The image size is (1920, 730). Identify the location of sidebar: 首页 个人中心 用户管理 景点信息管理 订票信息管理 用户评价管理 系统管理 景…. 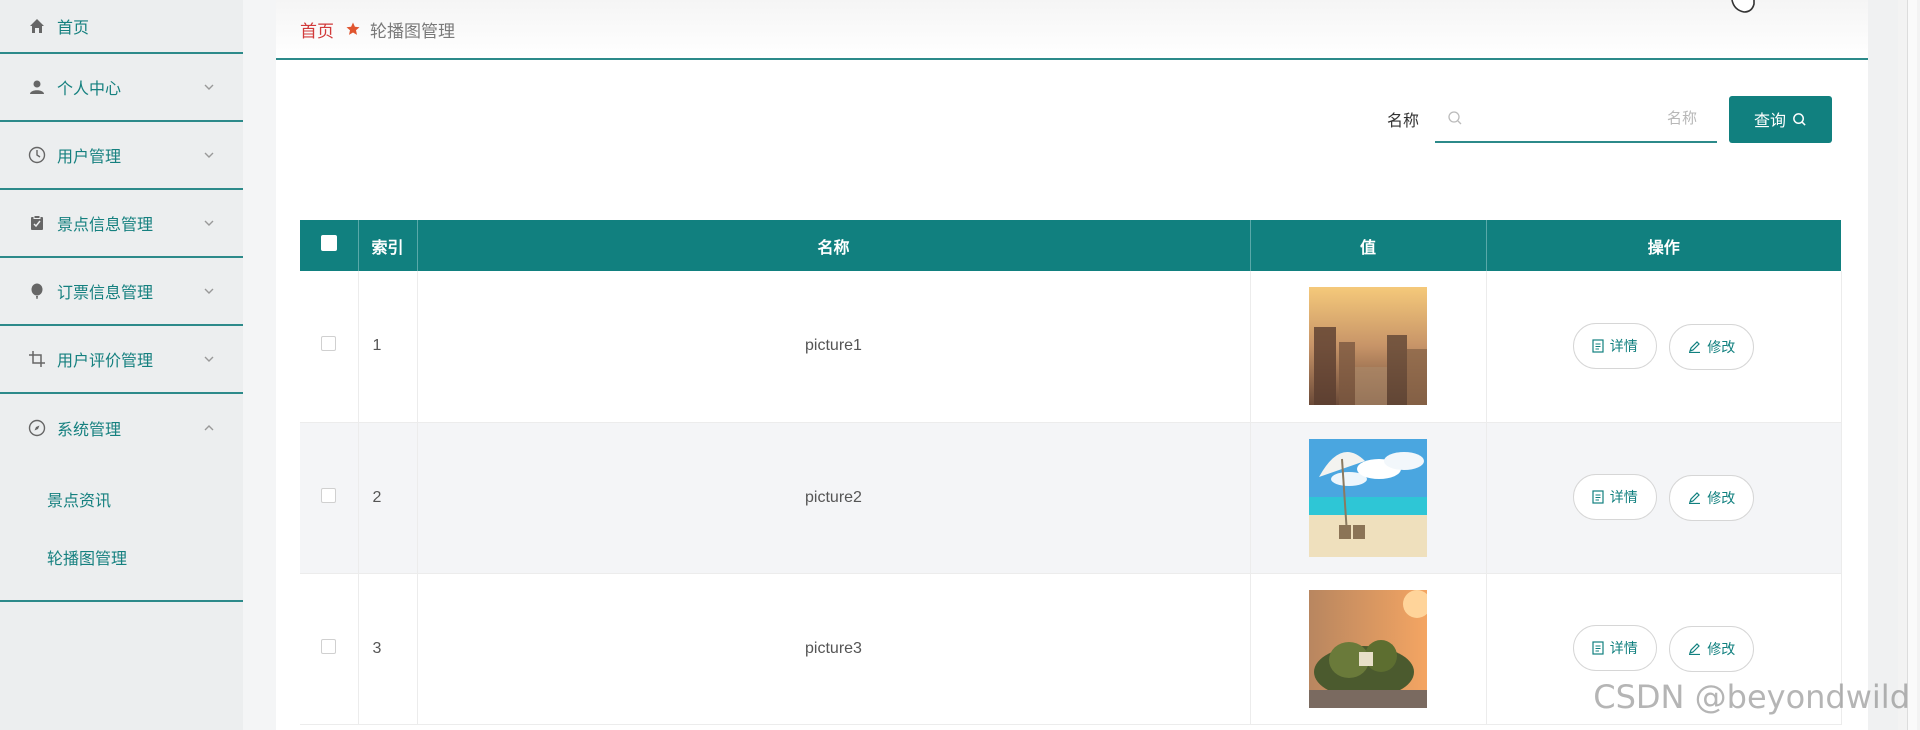
(121, 365).